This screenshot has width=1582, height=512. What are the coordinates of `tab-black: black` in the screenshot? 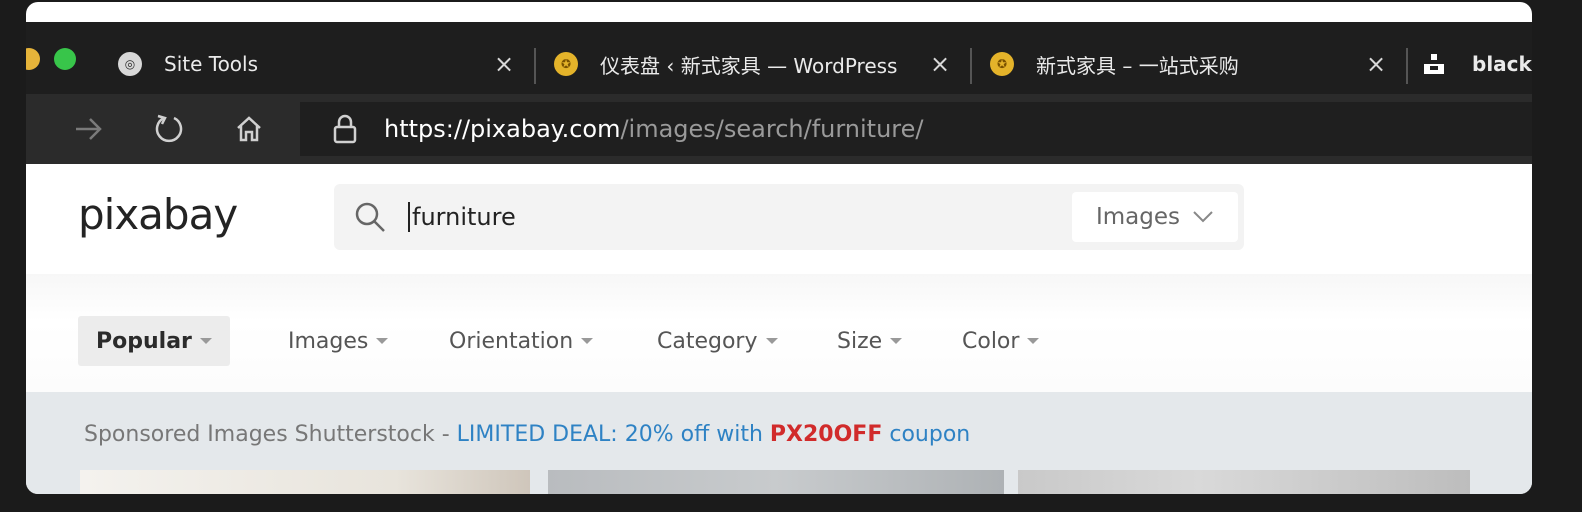 It's located at (1477, 64).